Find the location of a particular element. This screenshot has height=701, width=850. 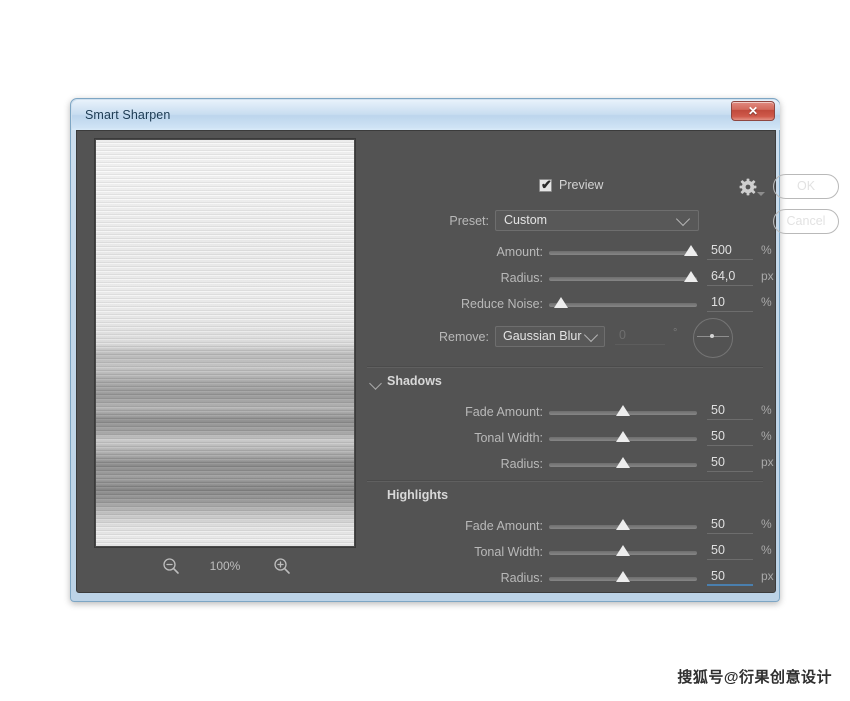

highlights-section-header: Highlights is located at coordinates (567, 498).